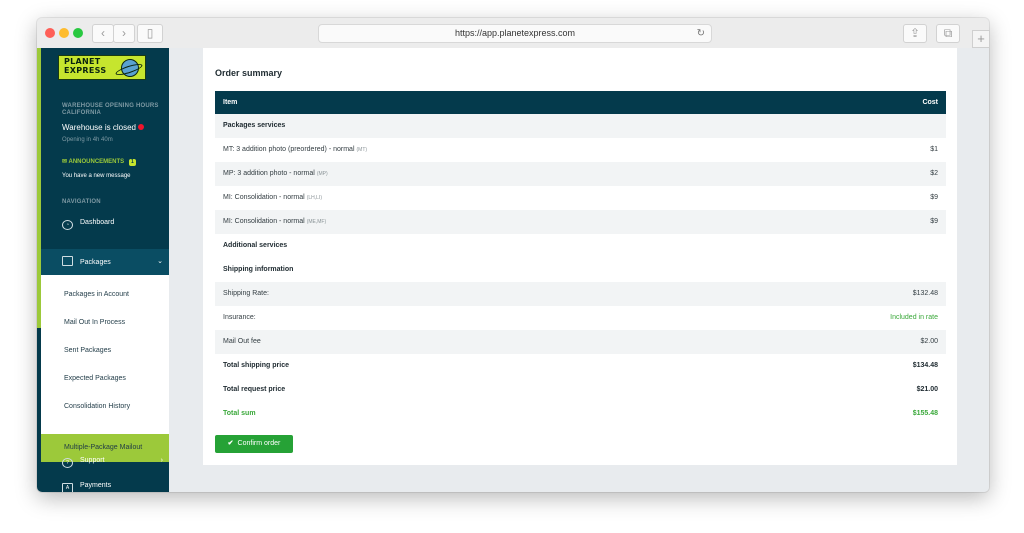 Image resolution: width=1024 pixels, height=533 pixels. What do you see at coordinates (81, 202) in the screenshot?
I see `navigation-label: NAVIGATION` at bounding box center [81, 202].